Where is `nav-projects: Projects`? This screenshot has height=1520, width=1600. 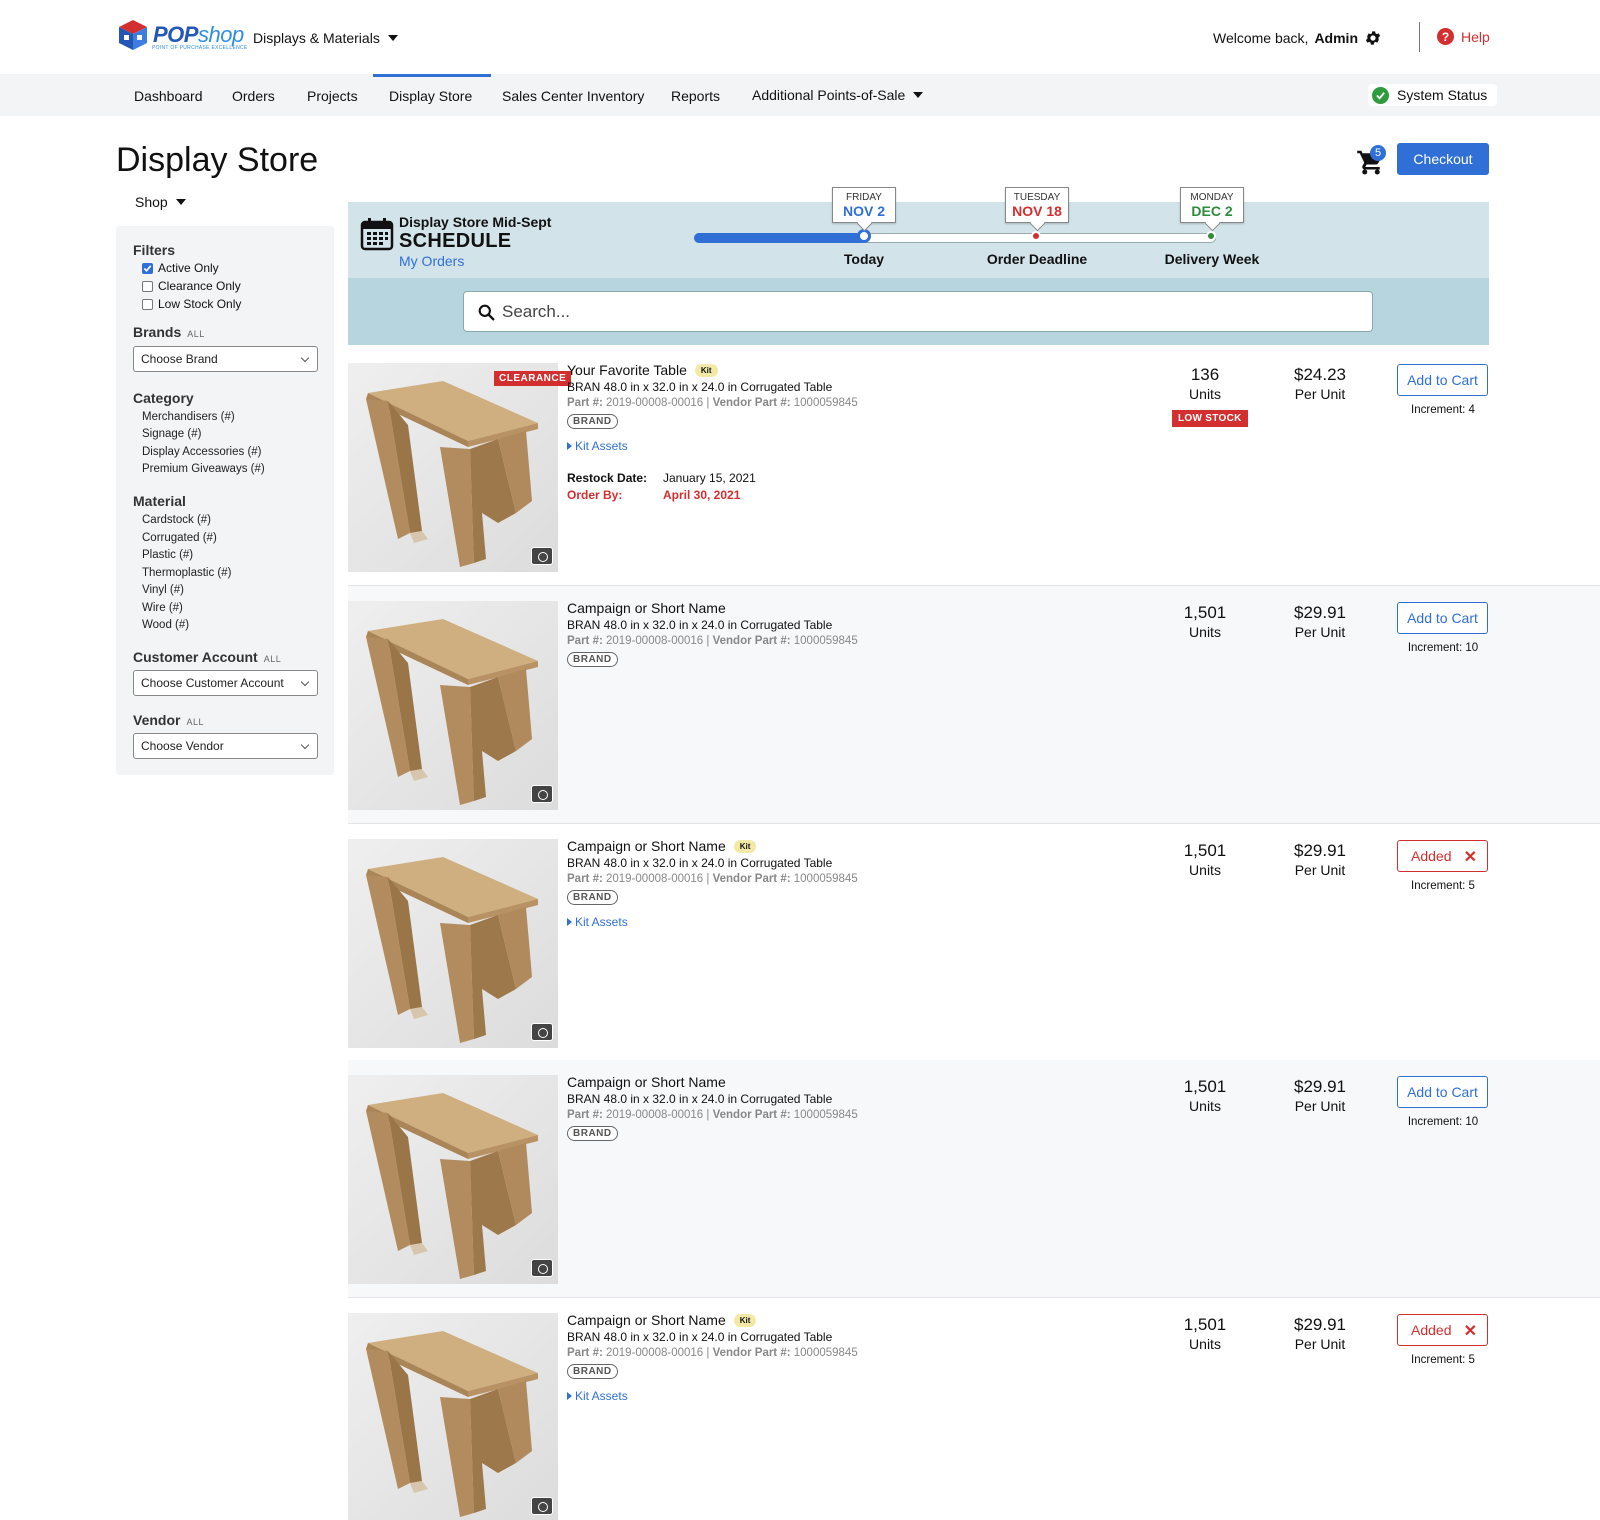
nav-projects: Projects is located at coordinates (332, 95).